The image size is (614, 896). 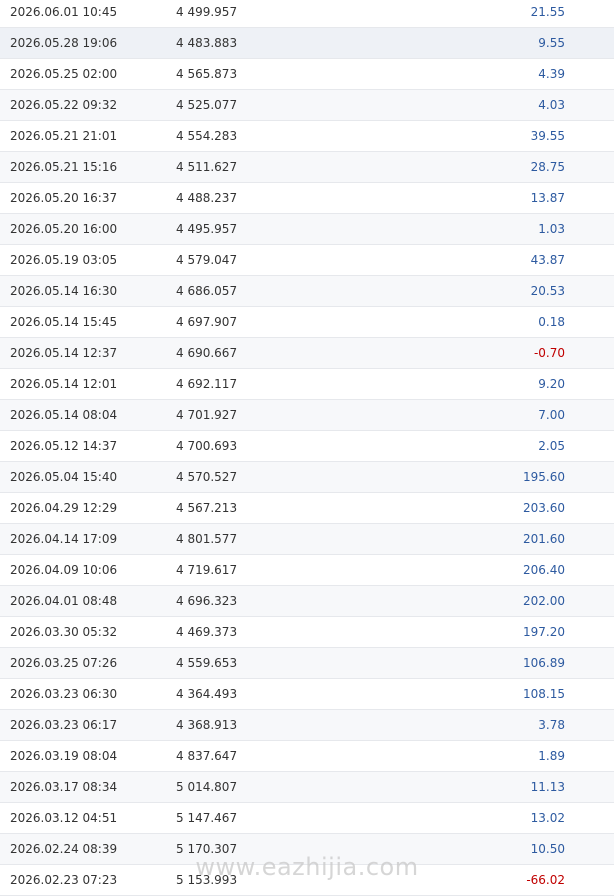 What do you see at coordinates (307, 198) in the screenshot?
I see `table-row: 2026.05.20 16:37 4 488.237 13.87` at bounding box center [307, 198].